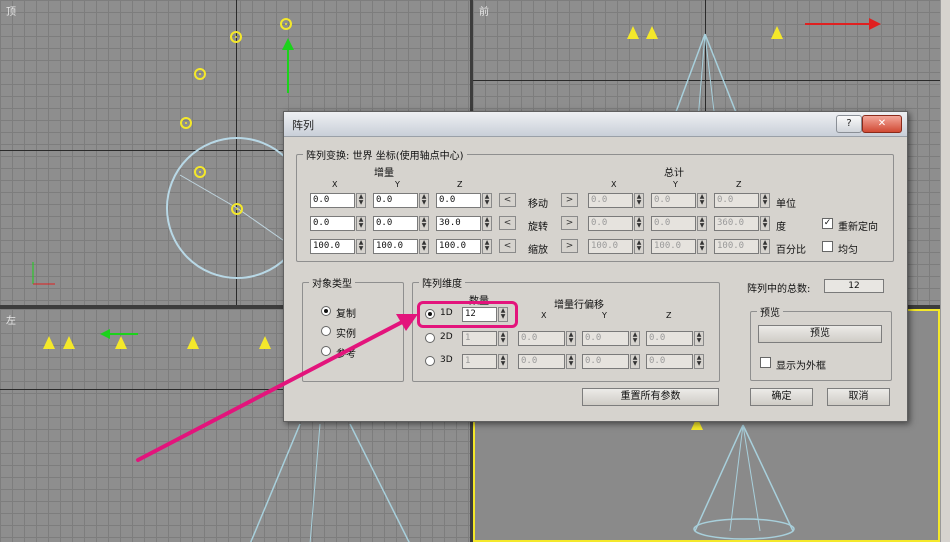  What do you see at coordinates (277, 388) in the screenshot?
I see `annotation-arrow` at bounding box center [277, 388].